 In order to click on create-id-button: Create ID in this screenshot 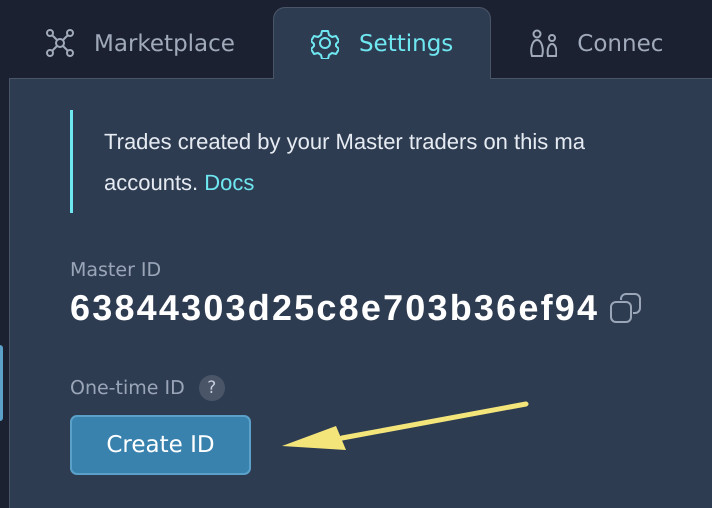, I will do `click(160, 445)`.